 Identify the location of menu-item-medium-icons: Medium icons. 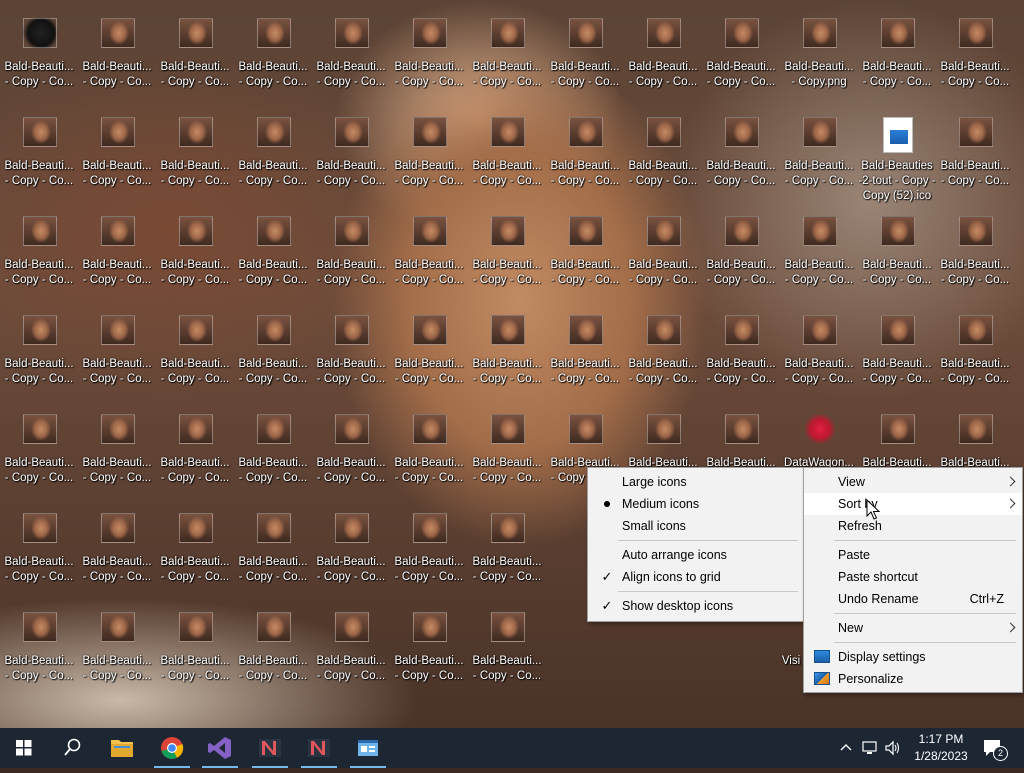
(696, 504).